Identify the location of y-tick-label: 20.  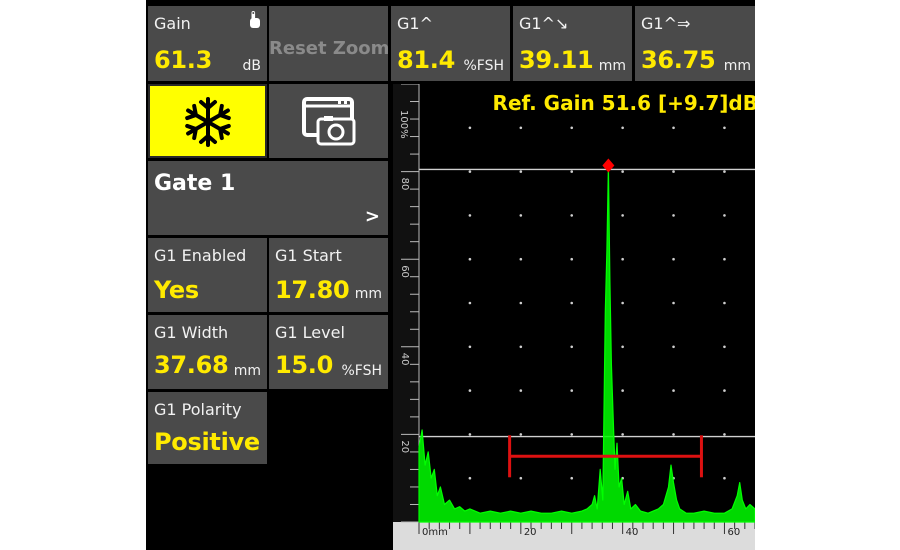
(404, 446).